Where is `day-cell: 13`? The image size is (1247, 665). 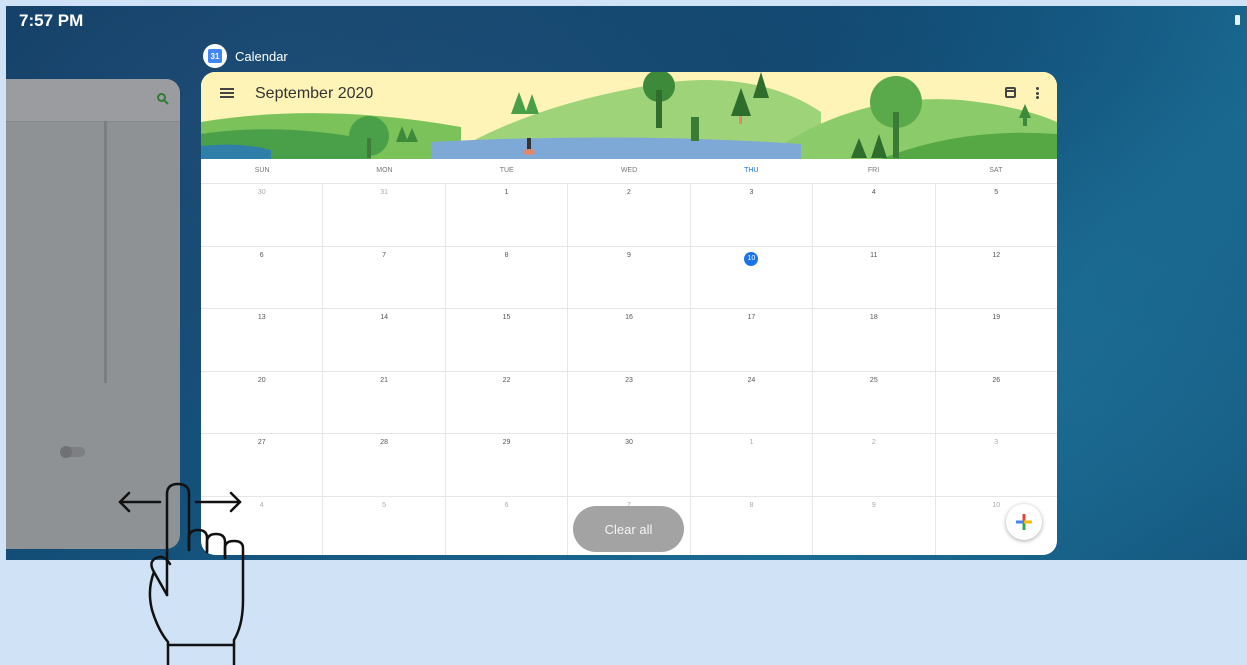 day-cell: 13 is located at coordinates (262, 340).